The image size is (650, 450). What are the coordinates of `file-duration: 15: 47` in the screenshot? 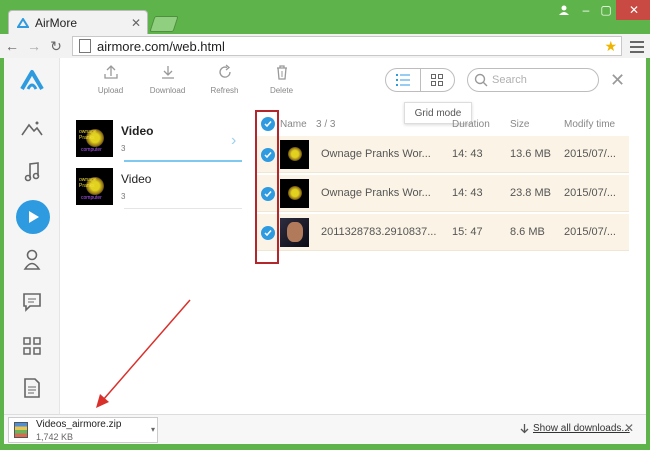 It's located at (467, 232).